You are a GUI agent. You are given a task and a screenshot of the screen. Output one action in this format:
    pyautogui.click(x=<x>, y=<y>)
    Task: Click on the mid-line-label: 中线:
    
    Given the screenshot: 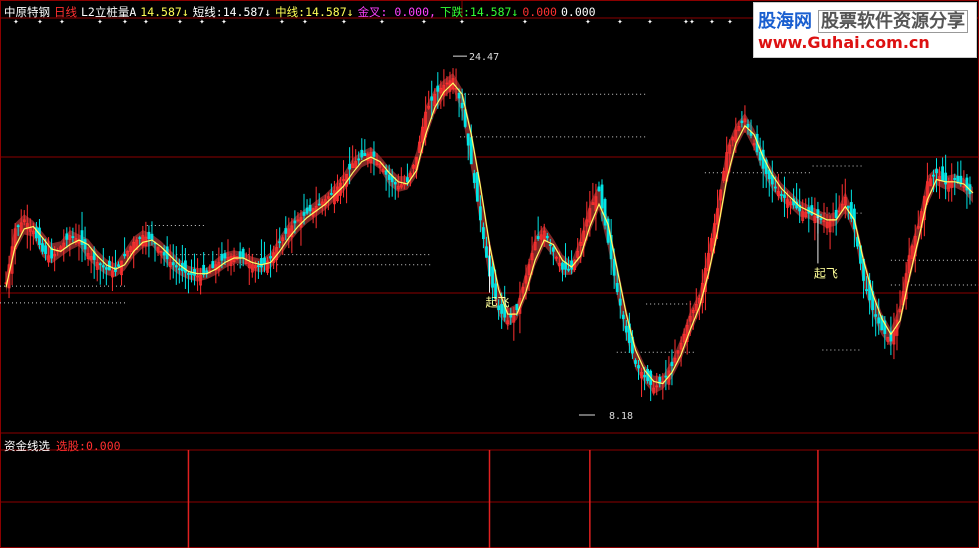 What is the action you would take?
    pyautogui.click(x=290, y=12)
    